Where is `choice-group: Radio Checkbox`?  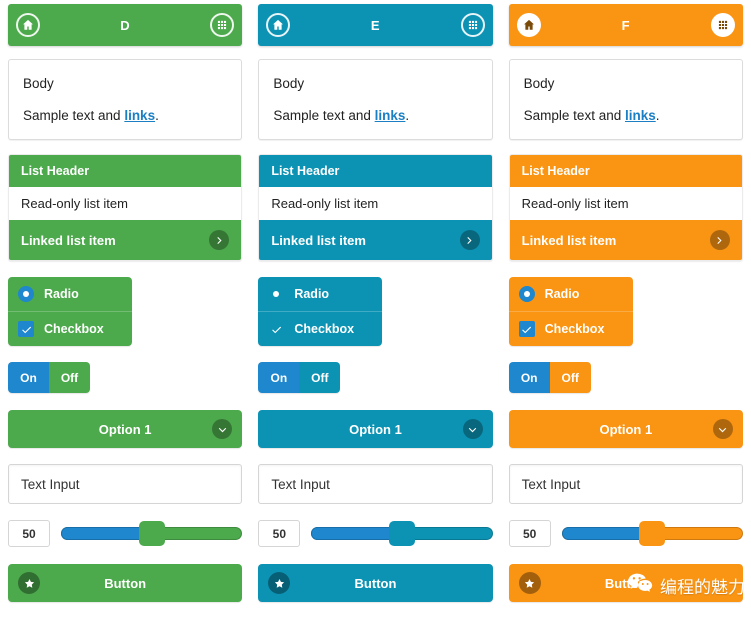
choice-group: Radio Checkbox is located at coordinates (570, 311).